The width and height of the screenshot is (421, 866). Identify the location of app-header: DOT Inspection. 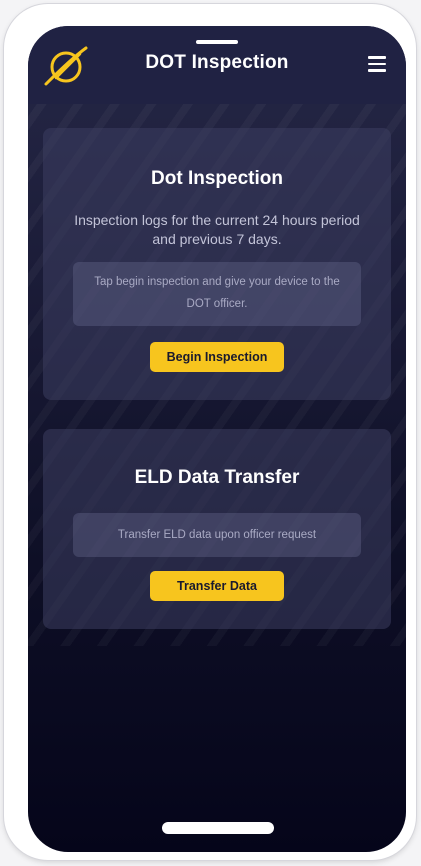
(217, 65).